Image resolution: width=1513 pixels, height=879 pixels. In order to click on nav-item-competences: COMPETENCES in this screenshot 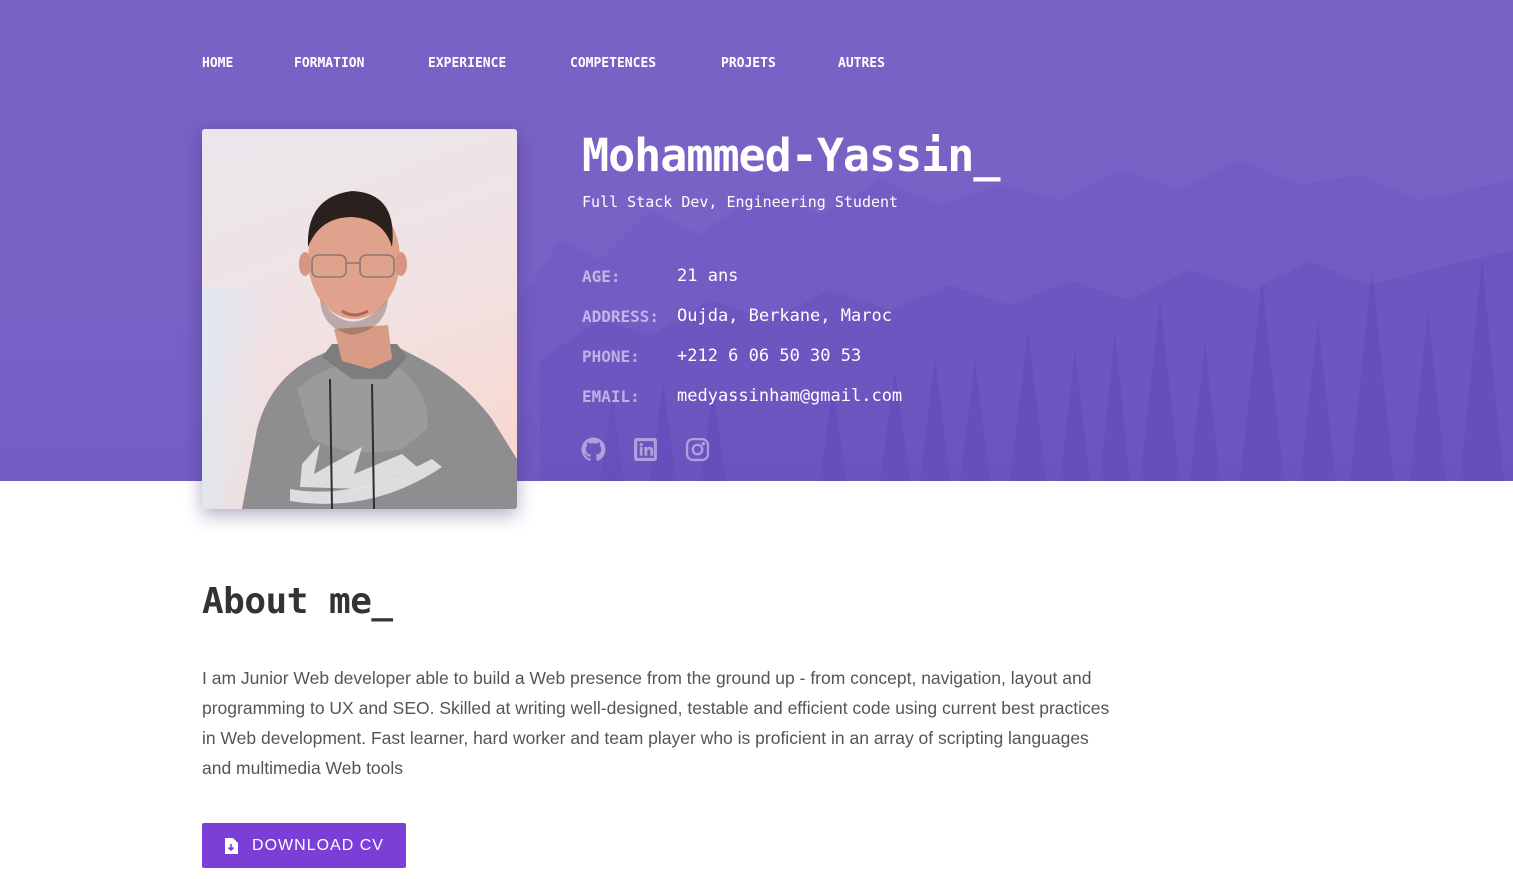, I will do `click(645, 64)`.